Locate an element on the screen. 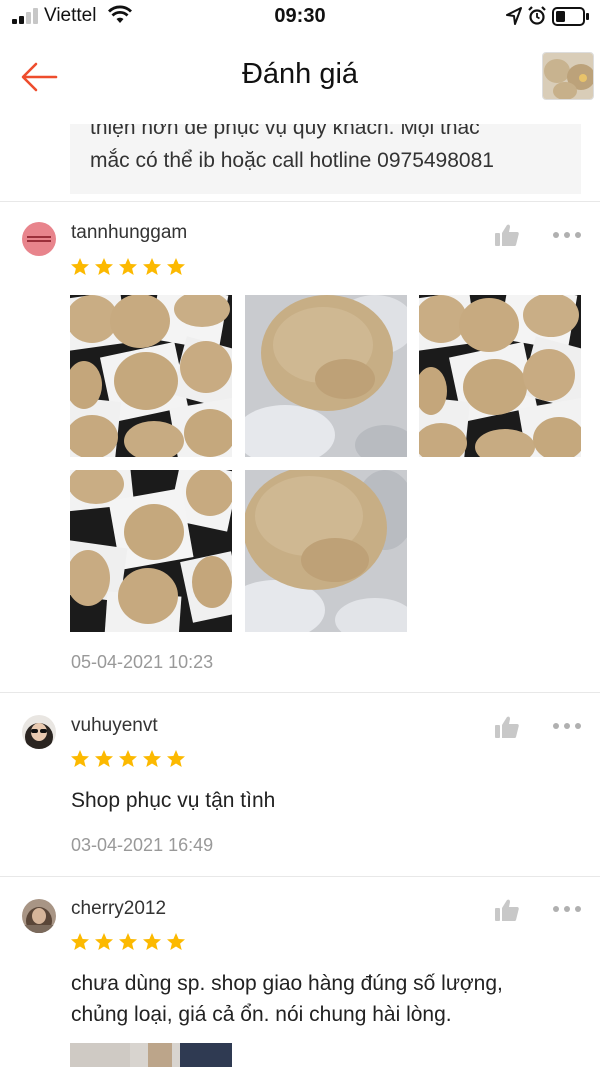  review-date: 05-04-2021 10:23 is located at coordinates (142, 662).